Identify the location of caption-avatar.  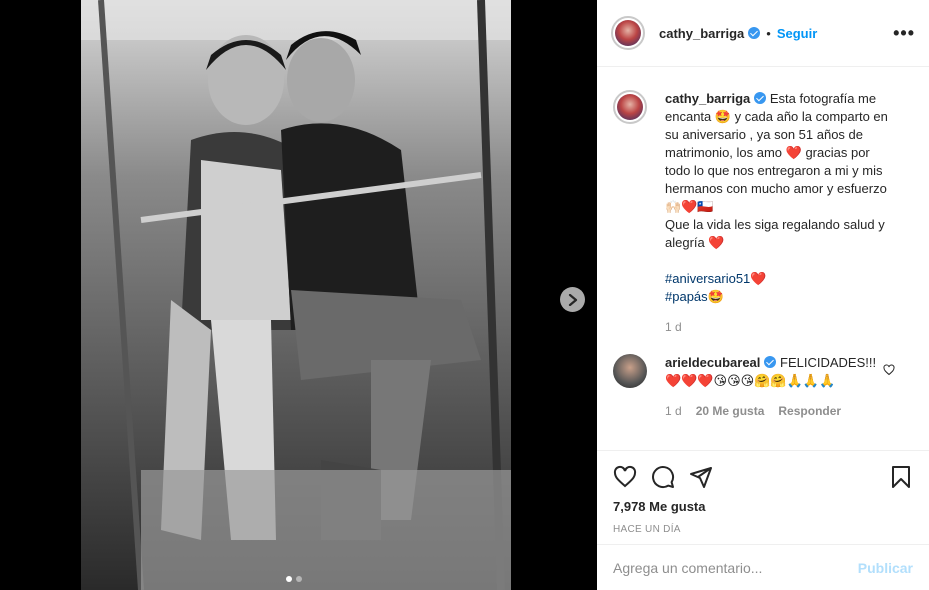
(630, 107).